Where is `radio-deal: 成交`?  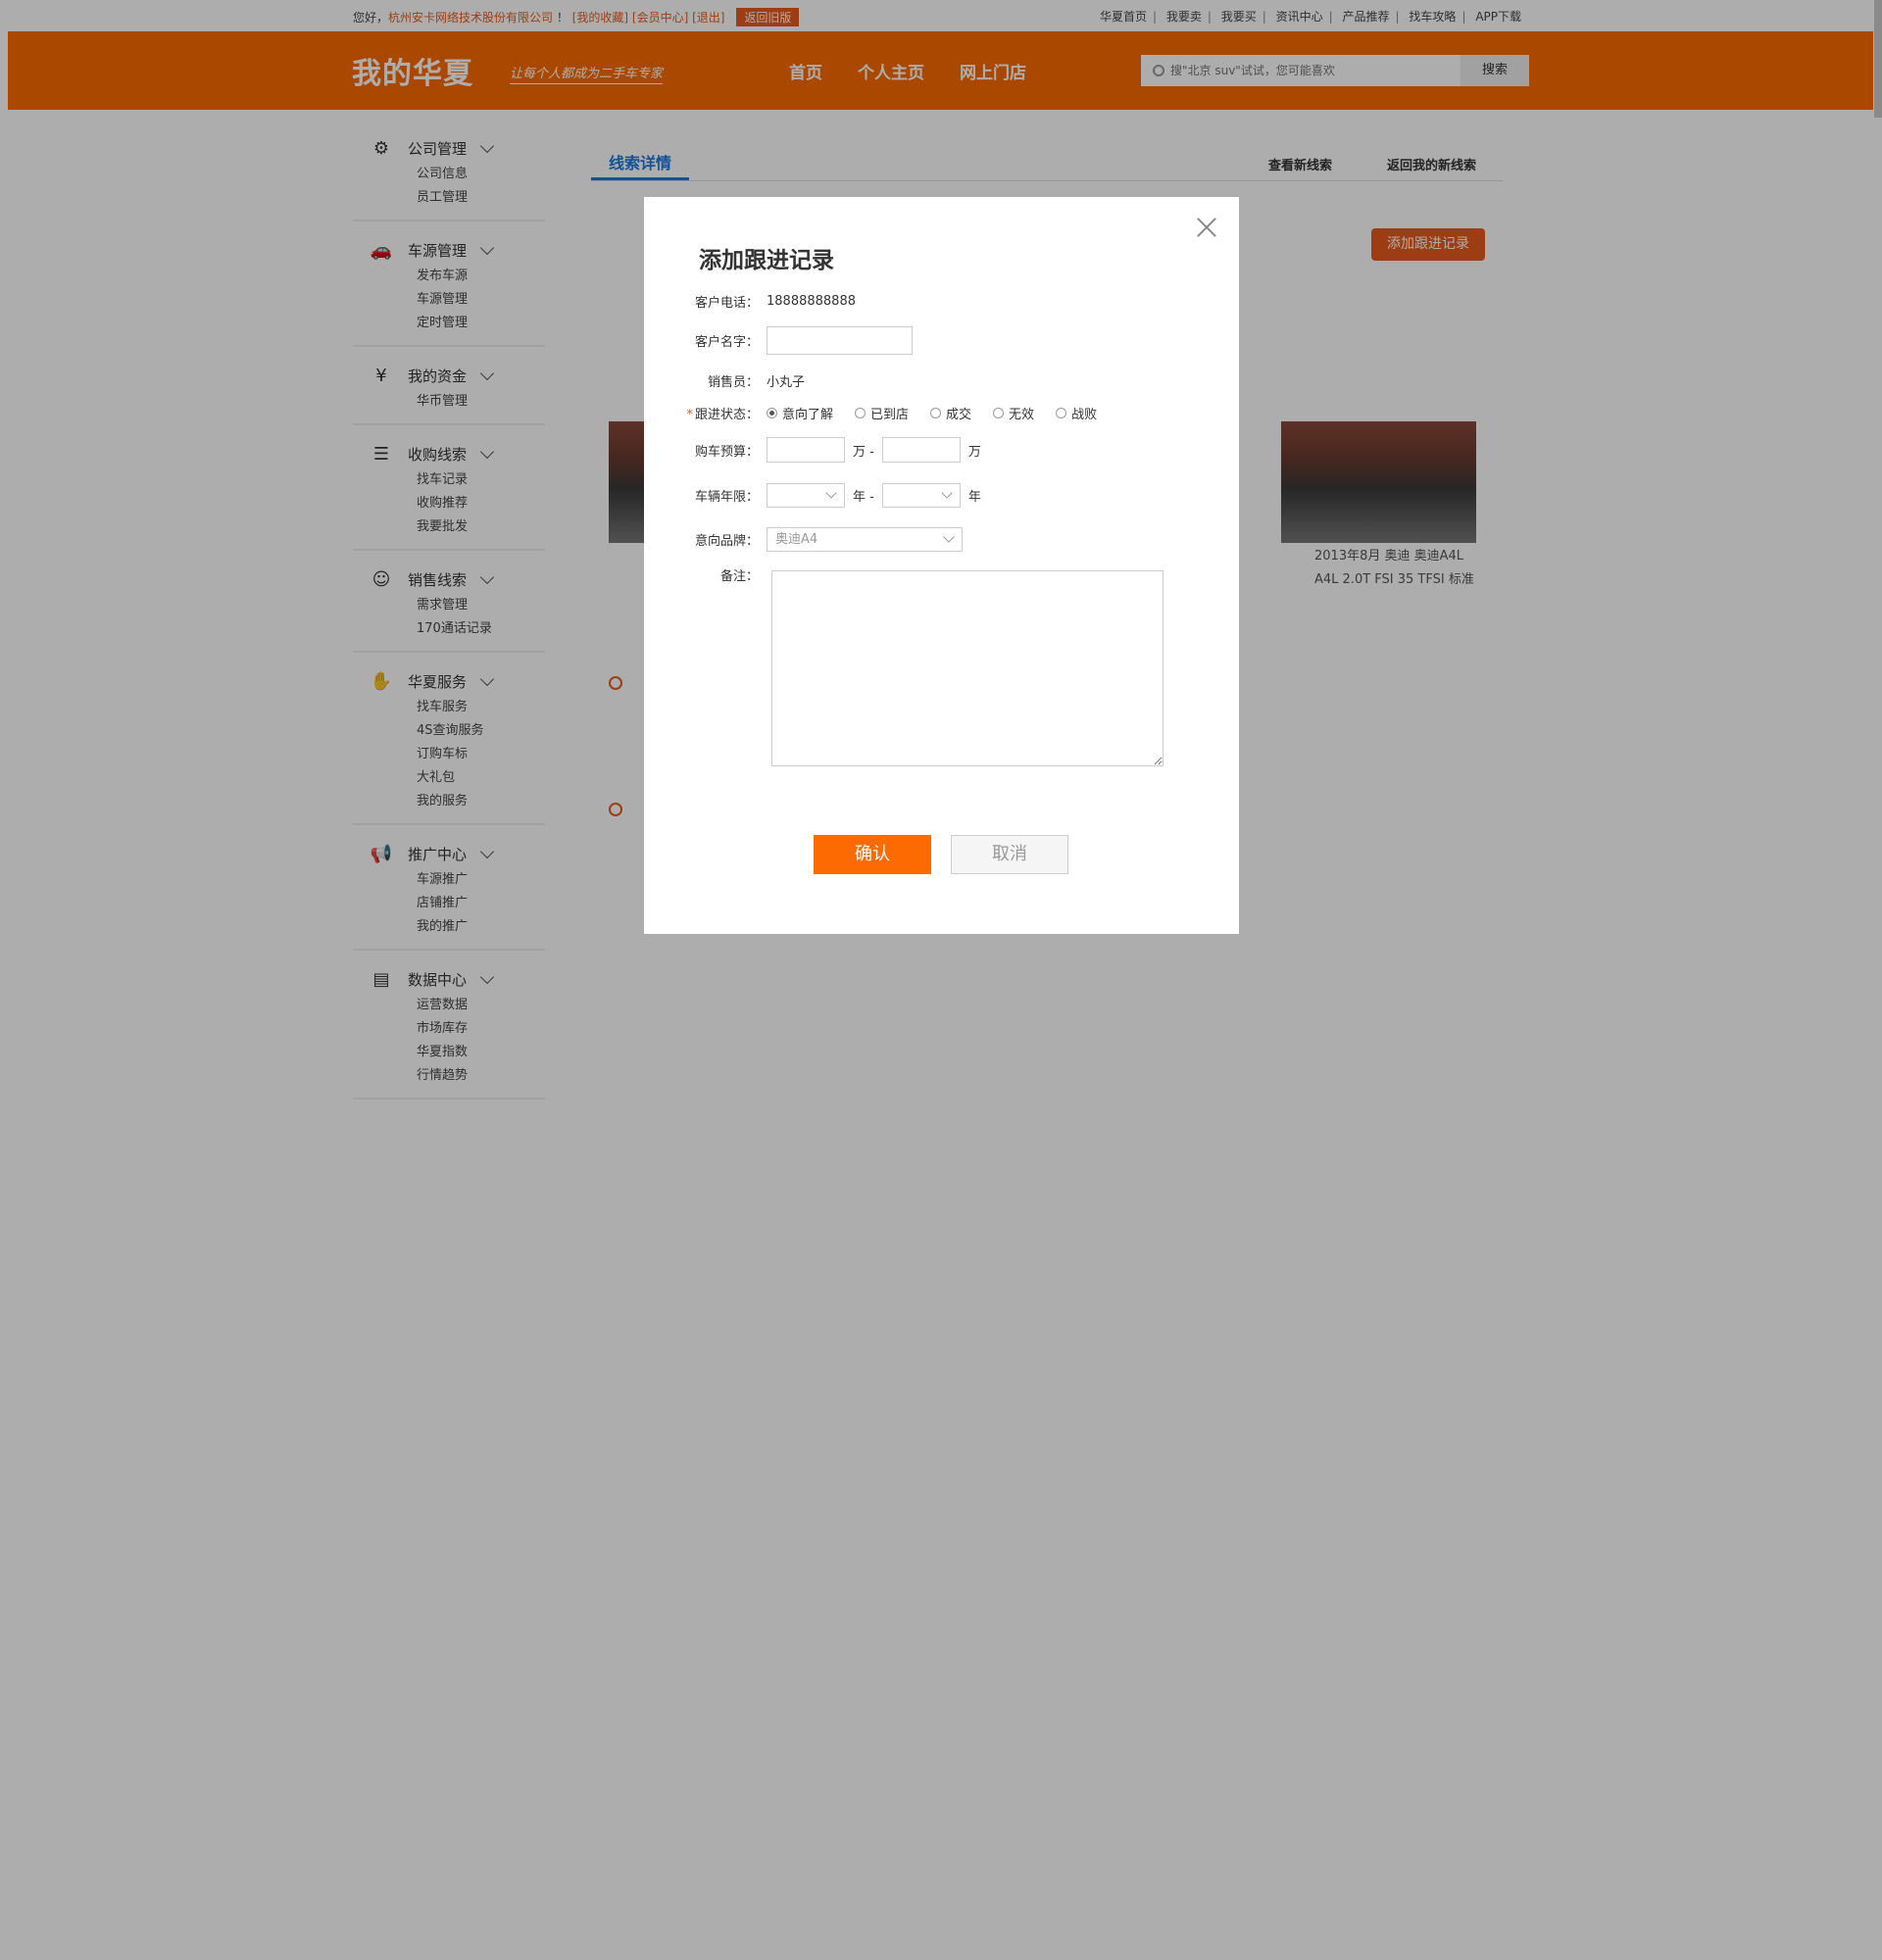 radio-deal: 成交 is located at coordinates (951, 413).